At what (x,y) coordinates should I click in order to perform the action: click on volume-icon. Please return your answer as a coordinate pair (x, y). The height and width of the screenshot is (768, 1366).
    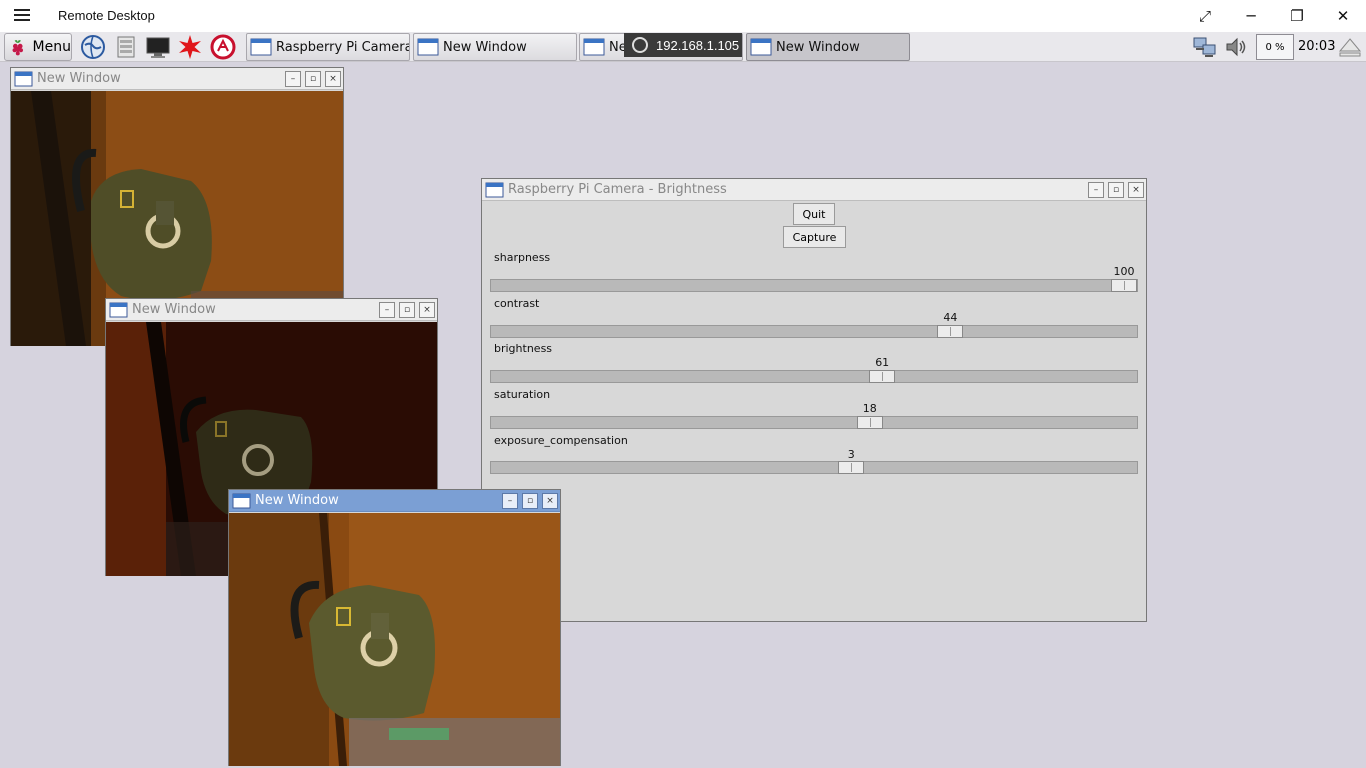
    Looking at the image, I should click on (1237, 47).